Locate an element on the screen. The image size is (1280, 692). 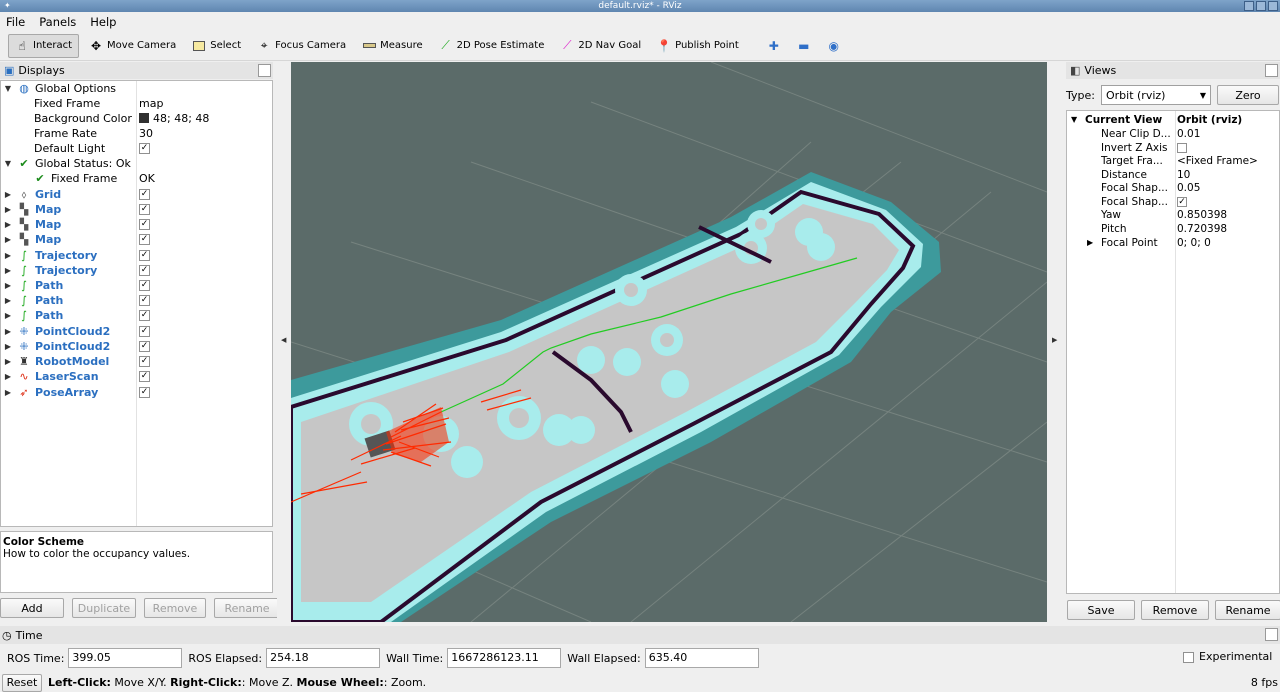
experimental-checkbox is located at coordinates (1188, 657).